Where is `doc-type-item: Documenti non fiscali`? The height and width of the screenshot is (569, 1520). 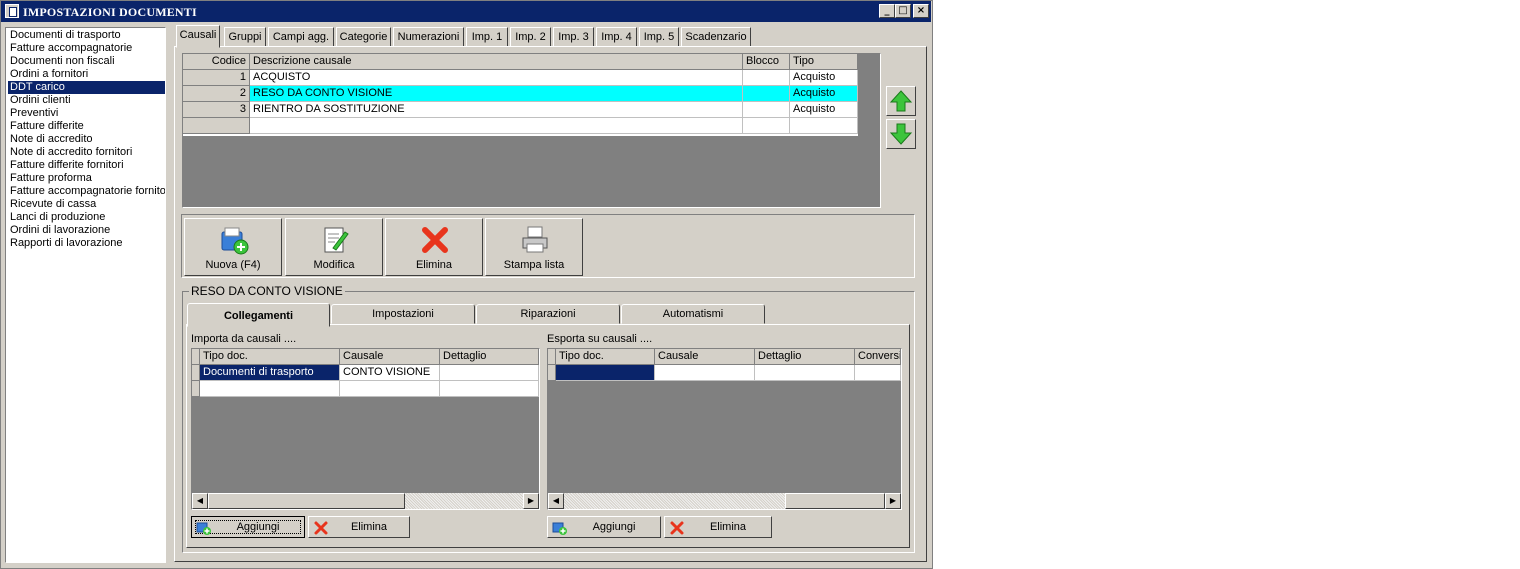 doc-type-item: Documenti non fiscali is located at coordinates (86, 61).